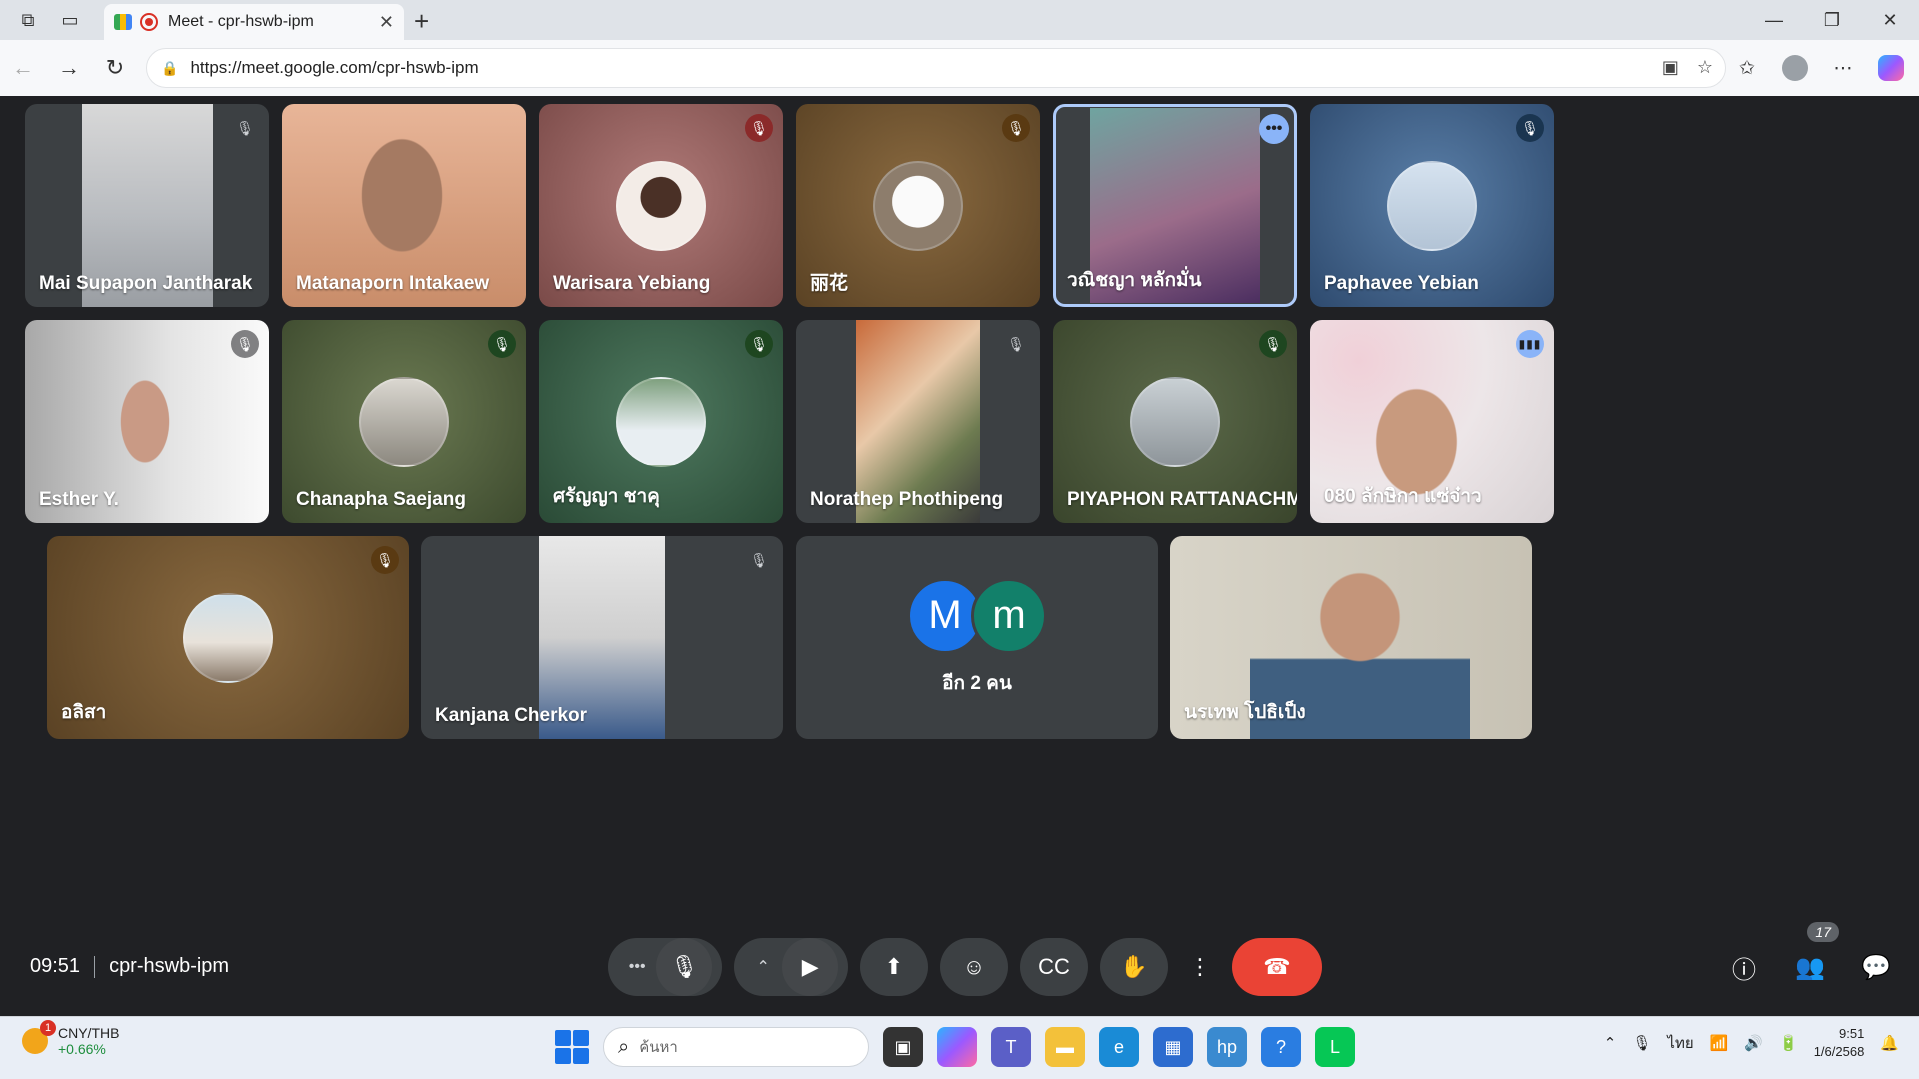 The image size is (1919, 1079). I want to click on side-panel-controls: ⓘ 👥 17 💬, so click(1810, 956).